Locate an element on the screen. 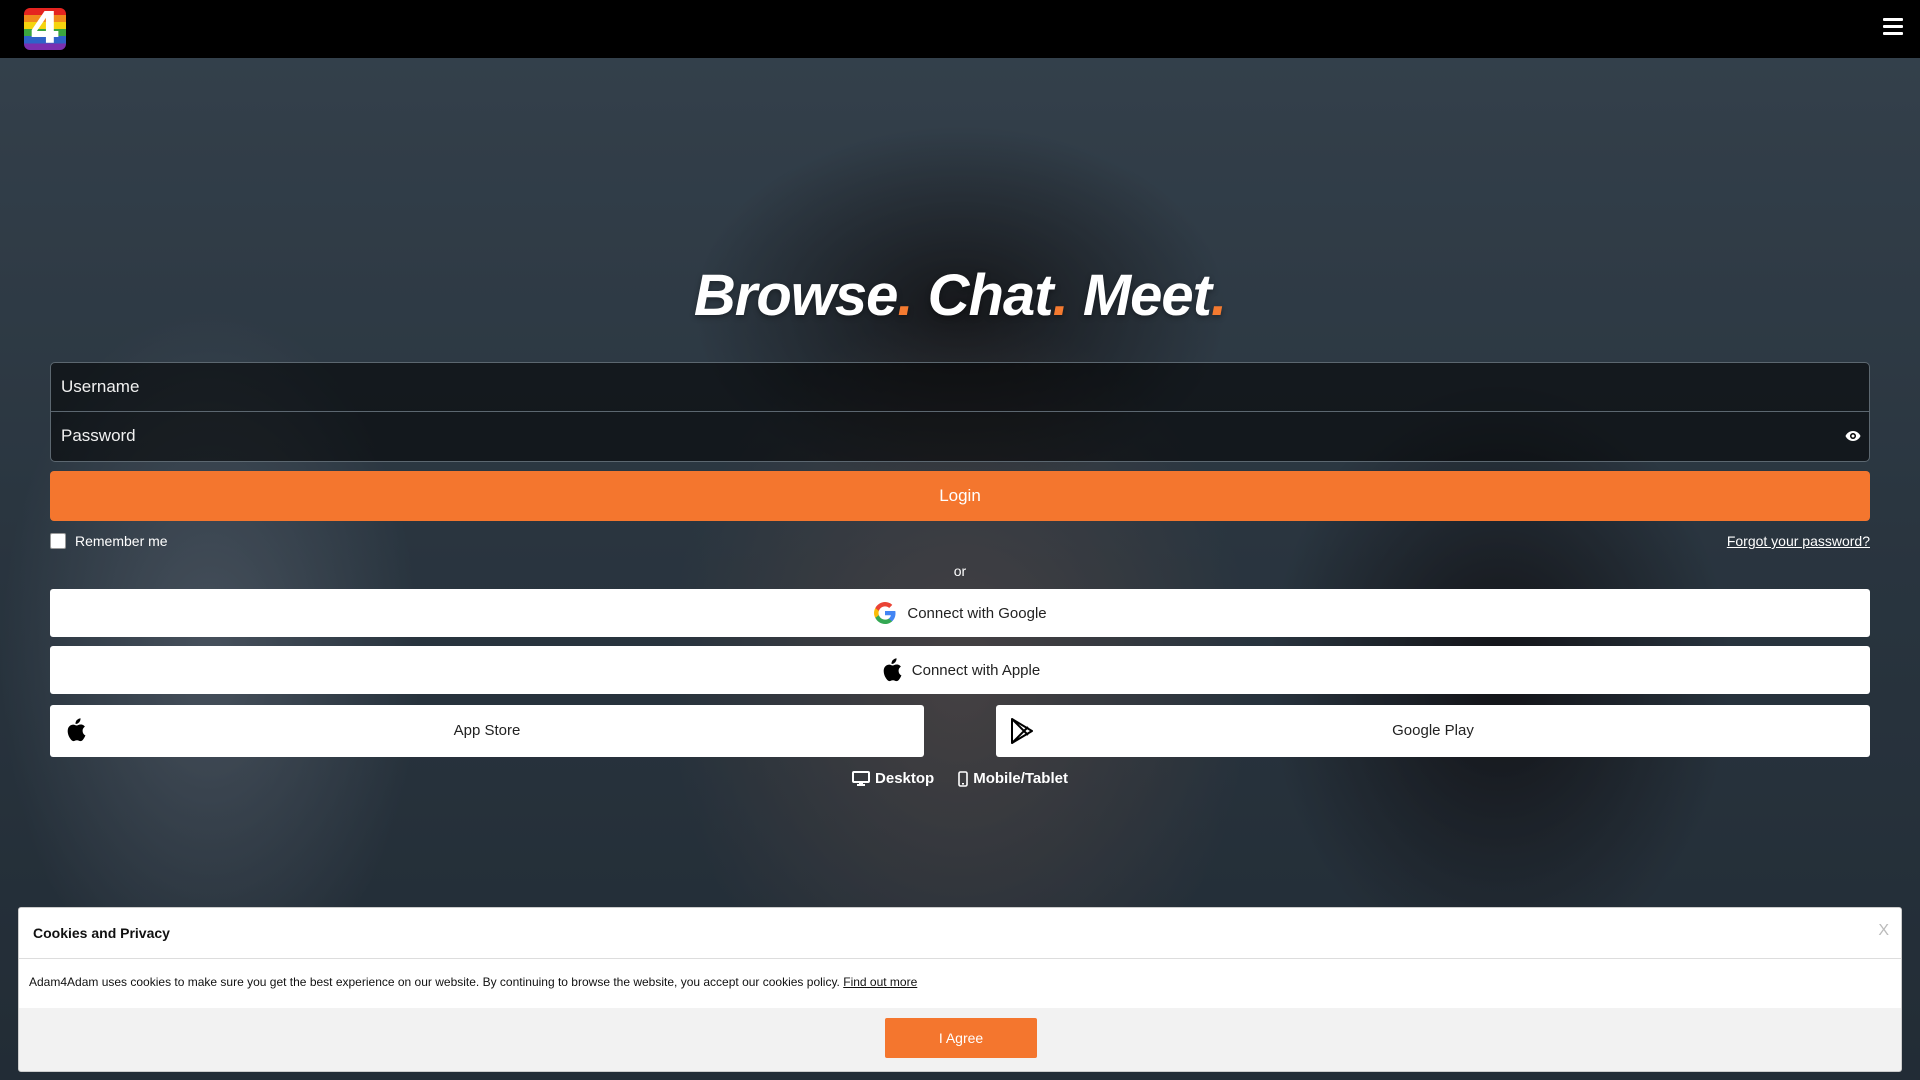 Image resolution: width=1920 pixels, height=1080 pixels. app-store-label: App Store is located at coordinates (487, 730).